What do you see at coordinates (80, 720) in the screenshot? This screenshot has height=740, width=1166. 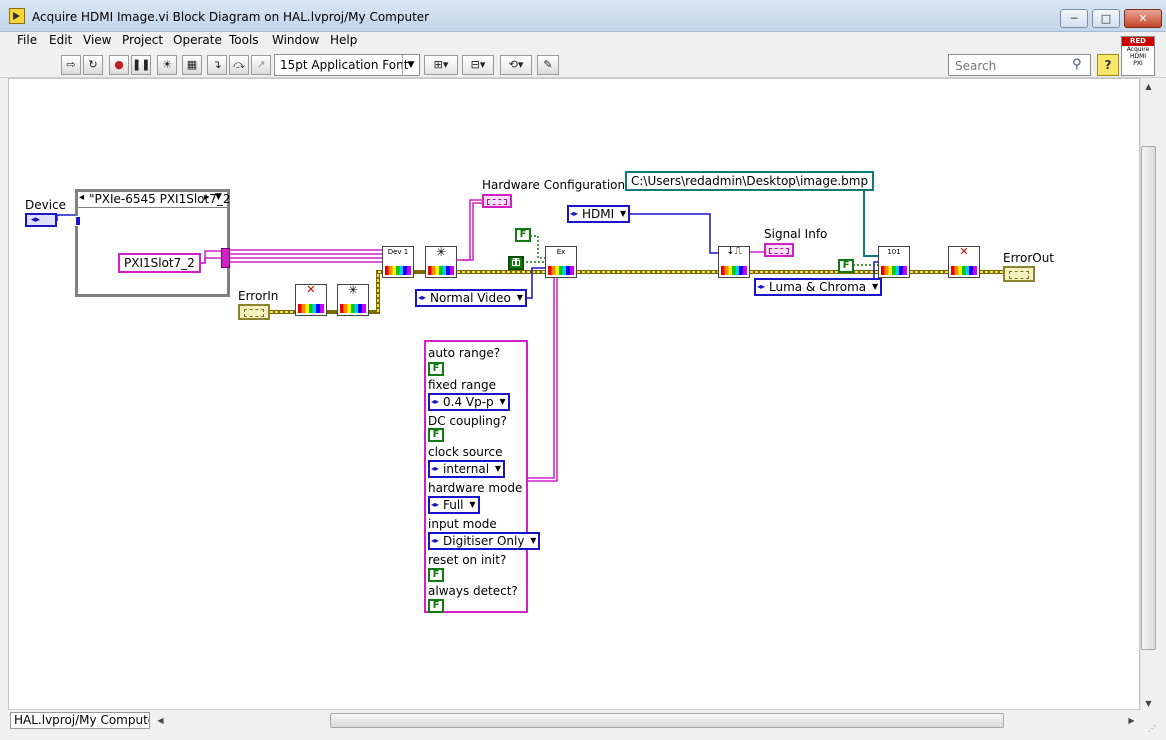 I see `context-status: HAL.lvproj/My Computer` at bounding box center [80, 720].